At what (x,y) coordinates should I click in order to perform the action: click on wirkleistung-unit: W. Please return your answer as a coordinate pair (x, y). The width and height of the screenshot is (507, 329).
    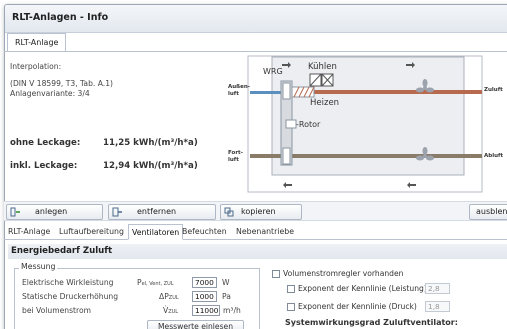
    Looking at the image, I should click on (226, 282).